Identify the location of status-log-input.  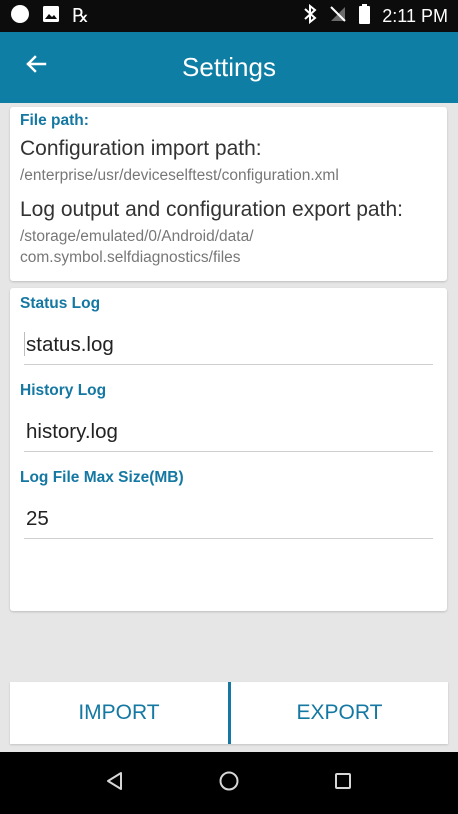
(228, 345).